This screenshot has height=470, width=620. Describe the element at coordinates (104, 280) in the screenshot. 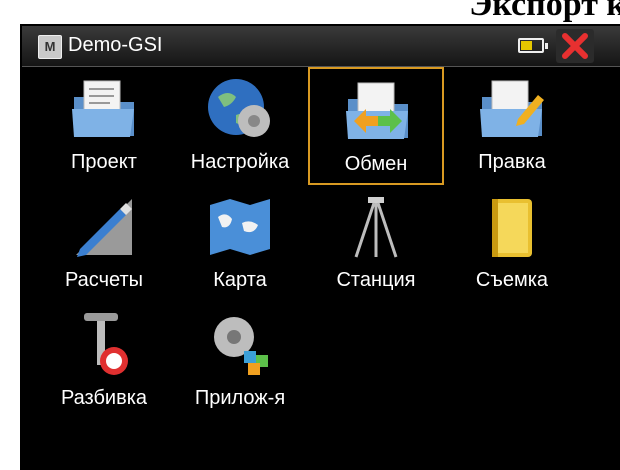

I see `menu-item-label: Расчеты` at that location.